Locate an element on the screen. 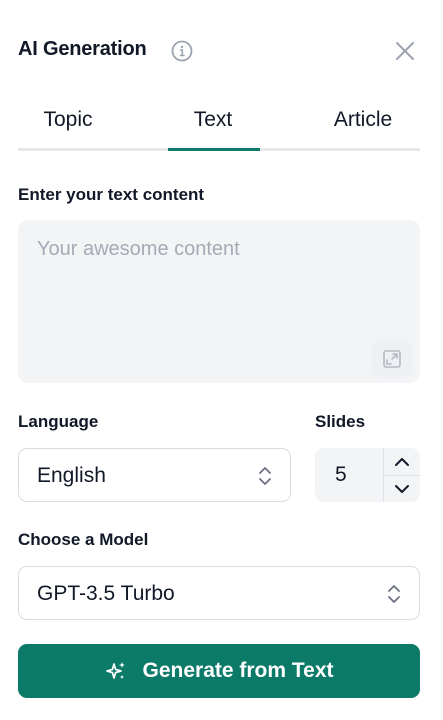 Image resolution: width=443 pixels, height=720 pixels. decrement-button is located at coordinates (402, 488).